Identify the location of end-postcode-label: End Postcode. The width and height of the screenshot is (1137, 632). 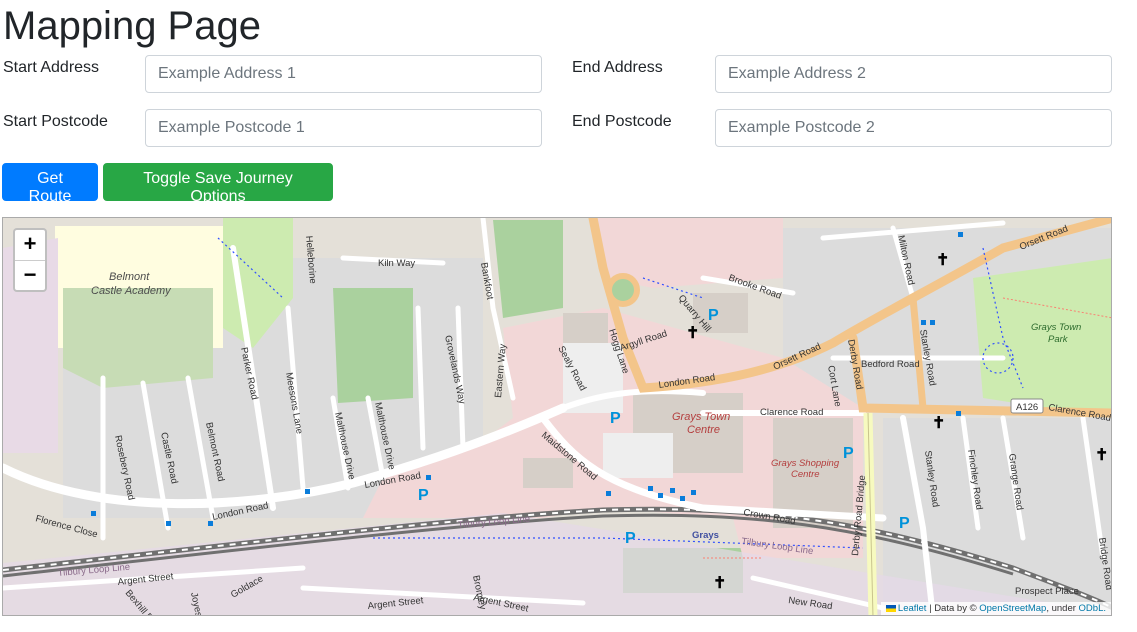
(622, 121).